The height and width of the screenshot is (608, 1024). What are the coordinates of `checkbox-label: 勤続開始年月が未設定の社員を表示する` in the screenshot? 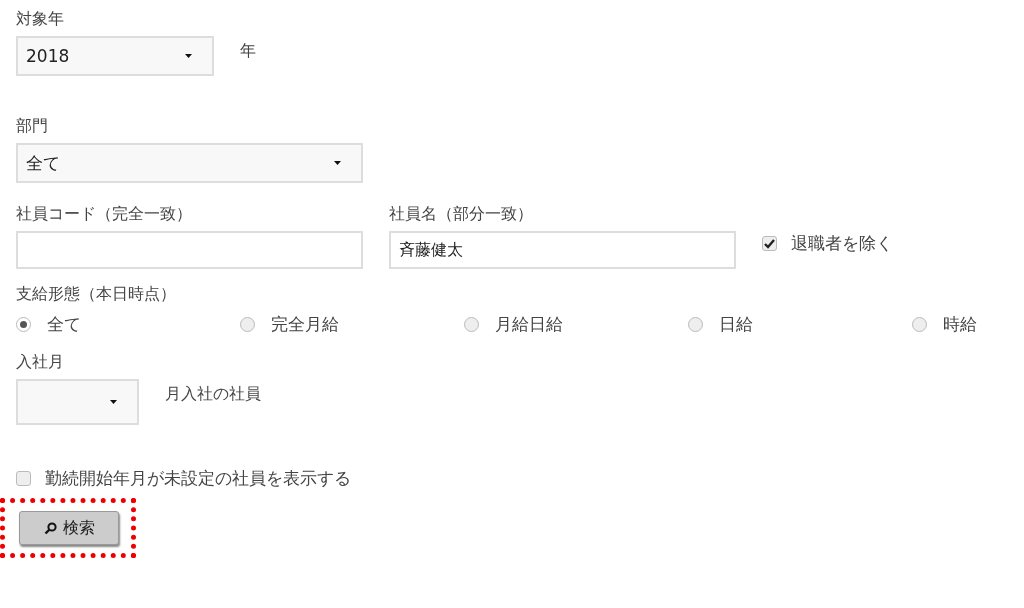 It's located at (198, 478).